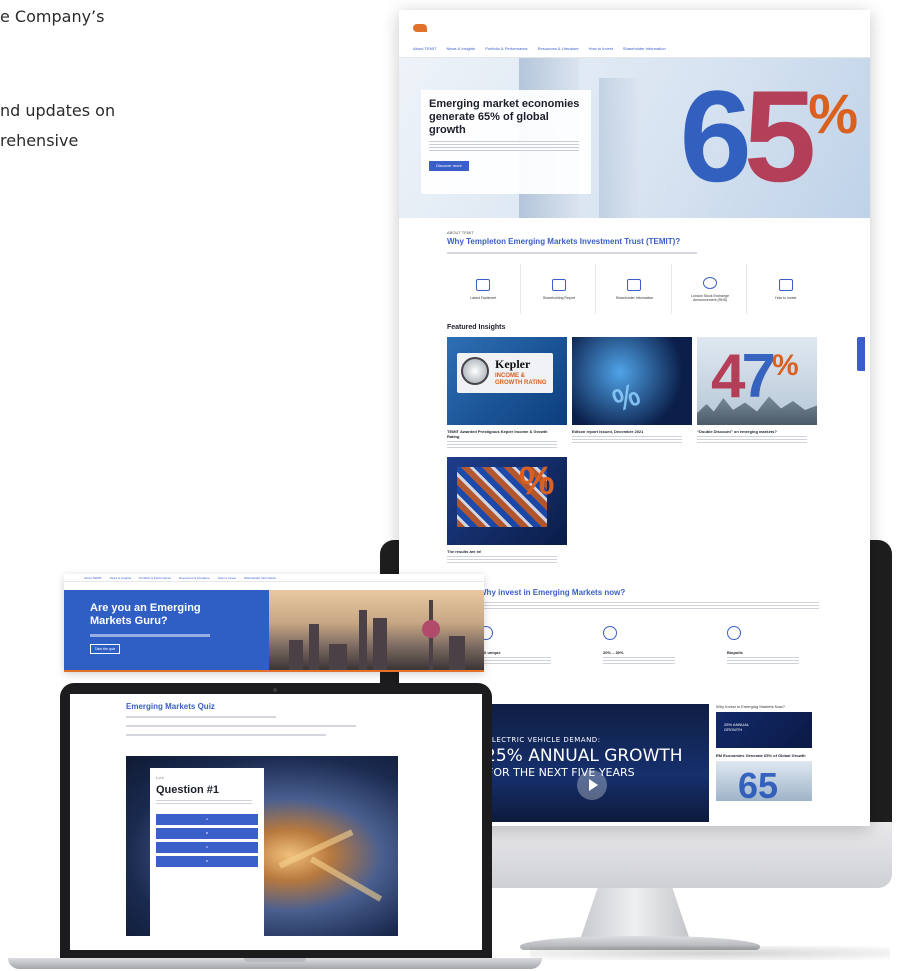 Image resolution: width=912 pixels, height=971 pixels. Describe the element at coordinates (437, 28) in the screenshot. I see `site-logo` at that location.